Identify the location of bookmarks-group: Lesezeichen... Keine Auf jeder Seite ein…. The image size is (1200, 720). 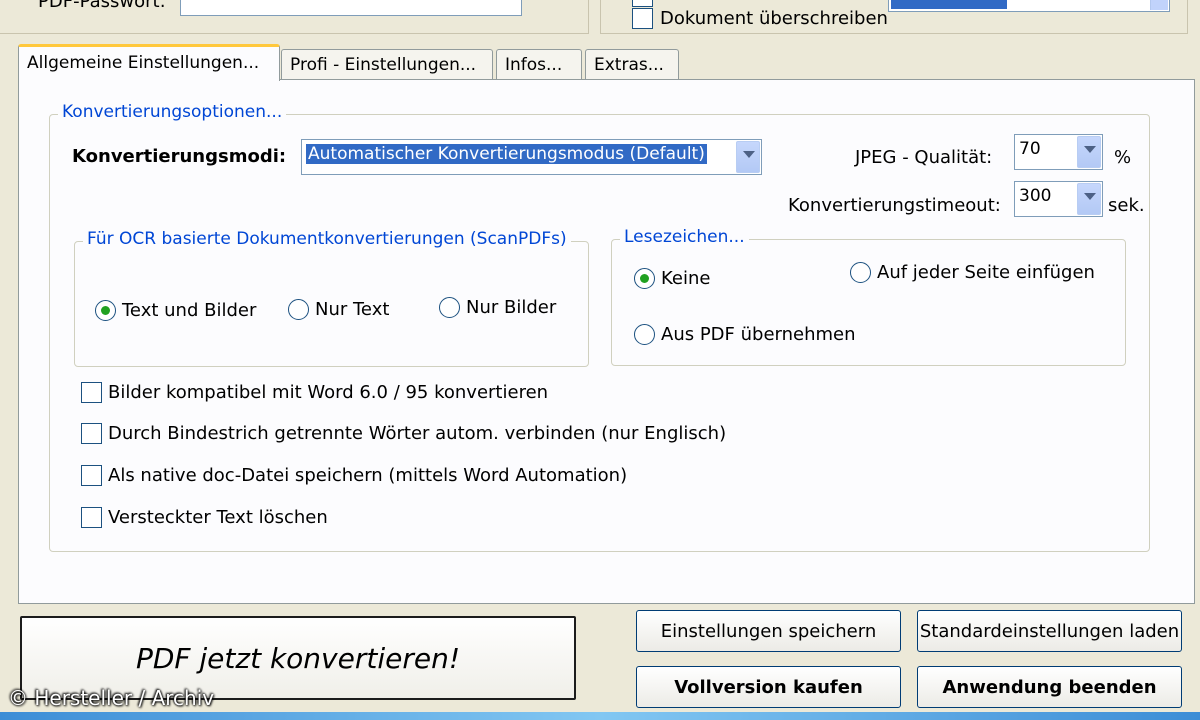
(868, 296).